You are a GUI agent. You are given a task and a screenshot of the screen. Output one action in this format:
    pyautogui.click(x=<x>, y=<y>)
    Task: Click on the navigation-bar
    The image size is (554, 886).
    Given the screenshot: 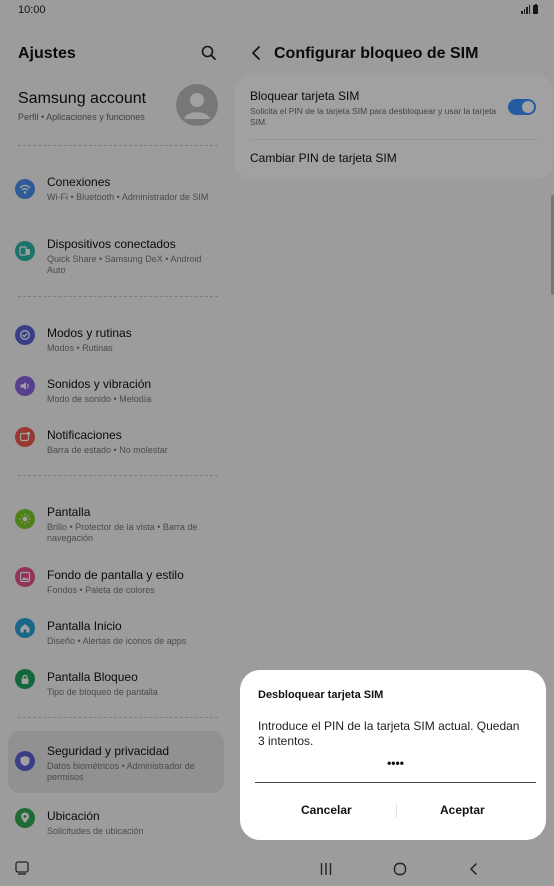 What is the action you would take?
    pyautogui.click(x=277, y=869)
    